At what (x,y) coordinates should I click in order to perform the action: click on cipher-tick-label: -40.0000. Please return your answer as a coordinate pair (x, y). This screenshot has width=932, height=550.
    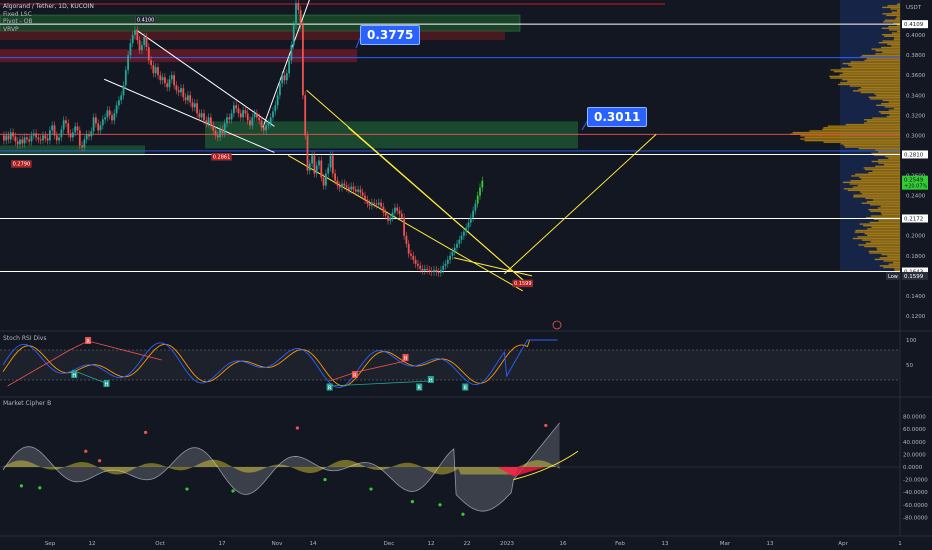
    Looking at the image, I should click on (915, 493).